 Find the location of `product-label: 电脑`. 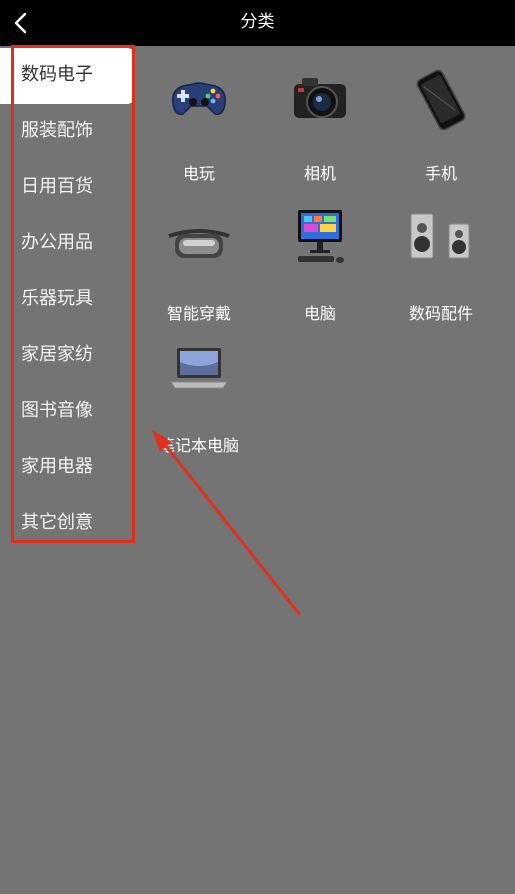

product-label: 电脑 is located at coordinates (319, 313).